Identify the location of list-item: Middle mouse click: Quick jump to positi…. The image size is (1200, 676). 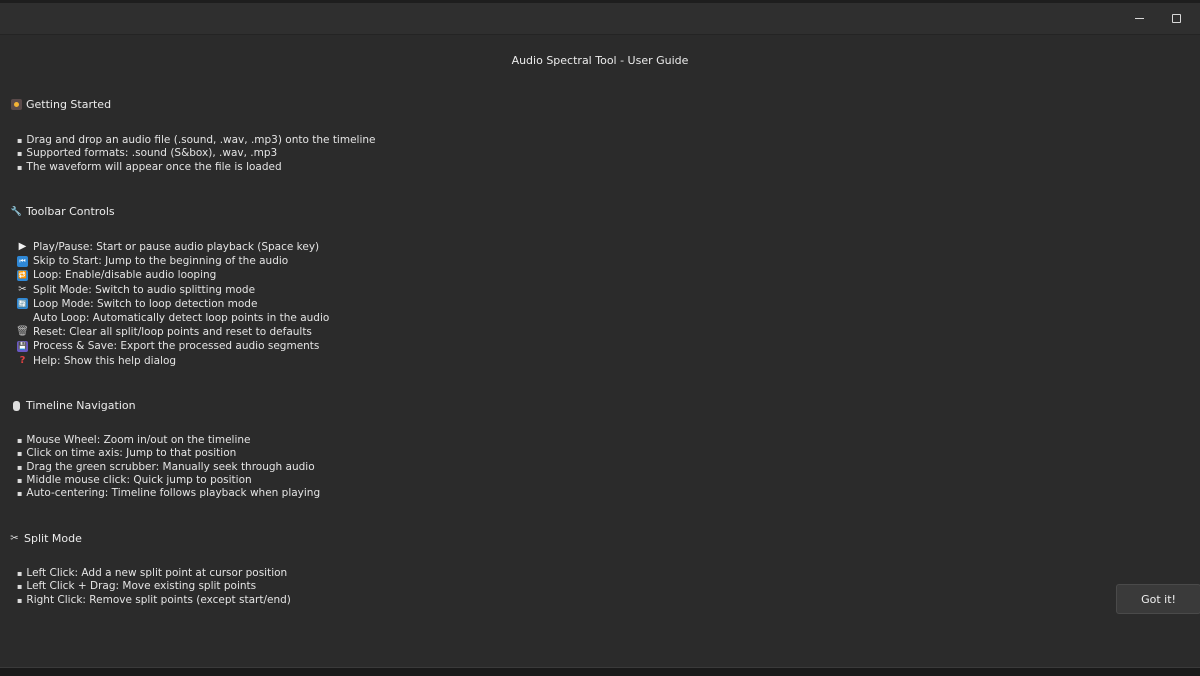
(168, 480).